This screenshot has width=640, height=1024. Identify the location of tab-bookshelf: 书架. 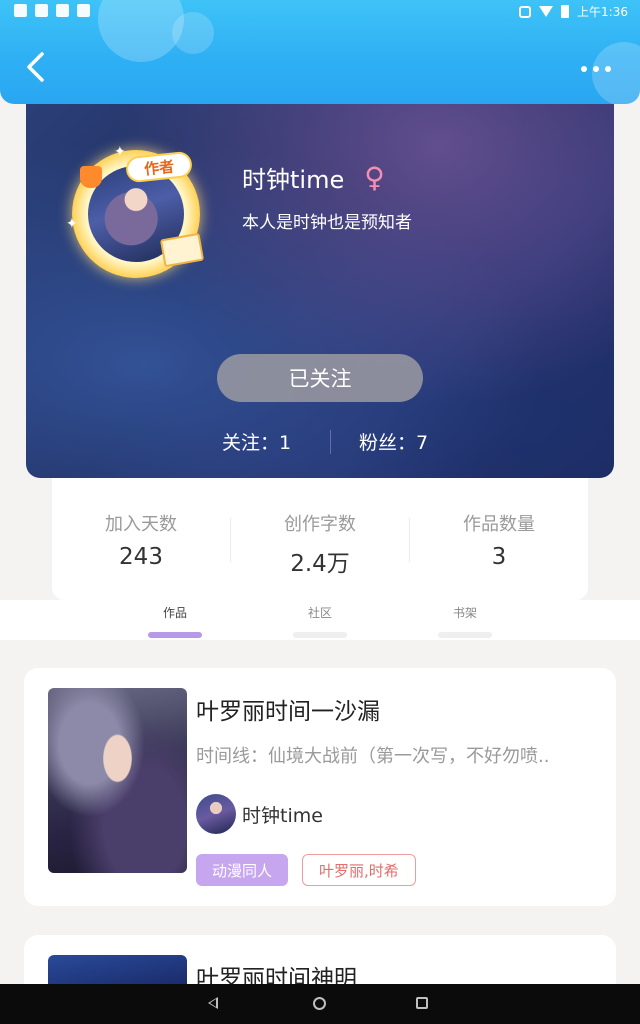
(465, 612).